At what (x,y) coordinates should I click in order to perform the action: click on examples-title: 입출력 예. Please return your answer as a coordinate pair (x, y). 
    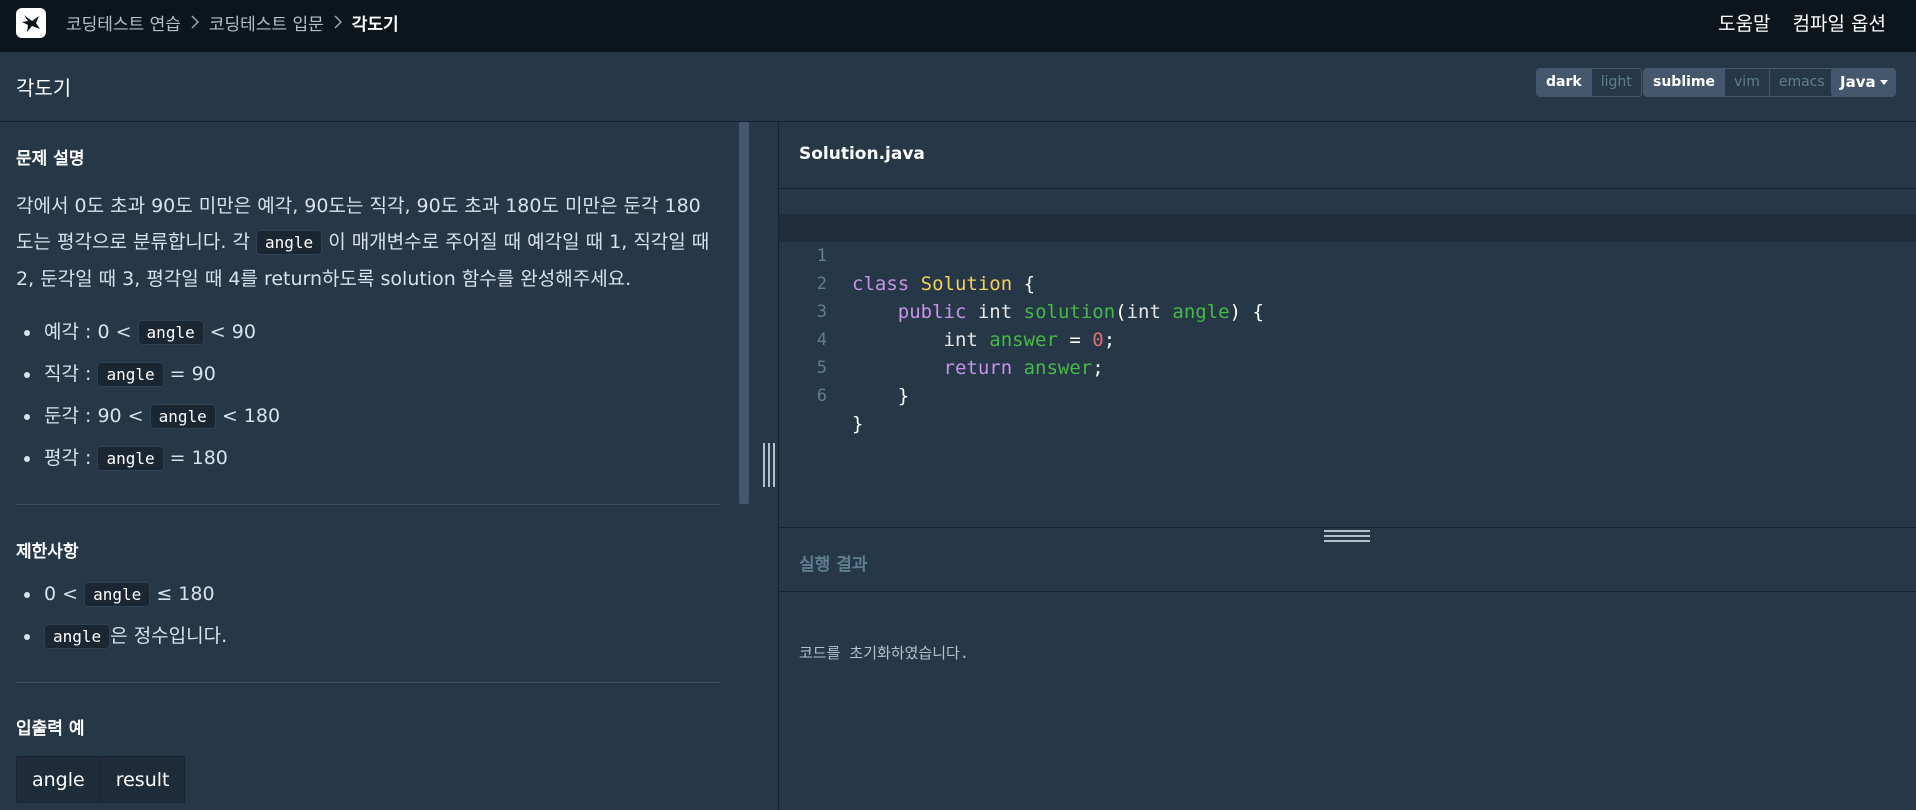
    Looking at the image, I should click on (50, 729).